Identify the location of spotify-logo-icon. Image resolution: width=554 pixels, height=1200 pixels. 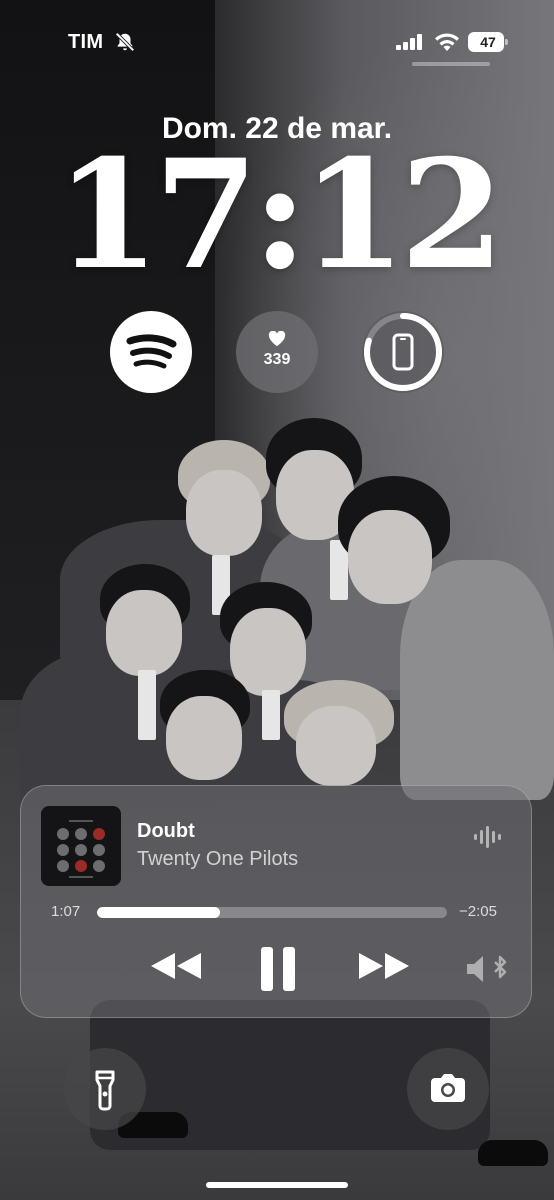
(151, 351).